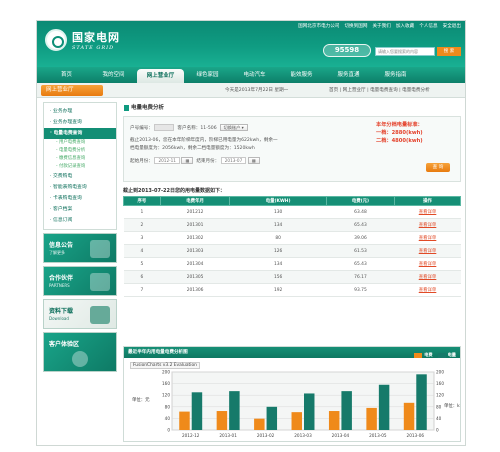  I want to click on sidebar-item-business: · 业务办理, so click(80, 111).